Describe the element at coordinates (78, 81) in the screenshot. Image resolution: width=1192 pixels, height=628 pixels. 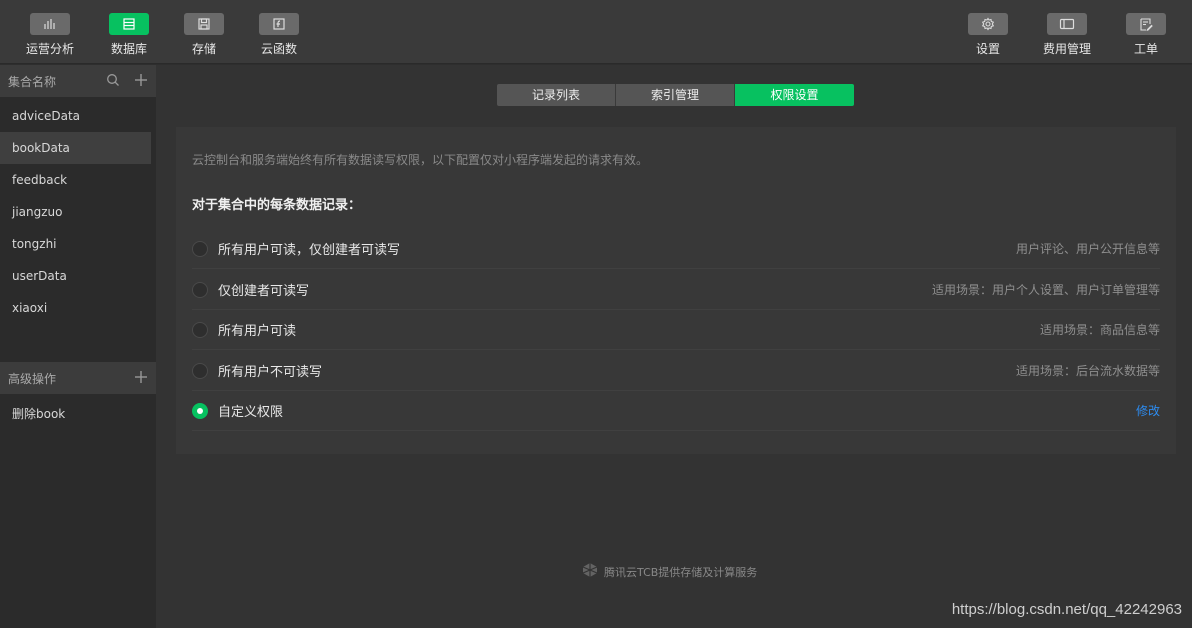
I see `collections-header: 集合名称` at that location.